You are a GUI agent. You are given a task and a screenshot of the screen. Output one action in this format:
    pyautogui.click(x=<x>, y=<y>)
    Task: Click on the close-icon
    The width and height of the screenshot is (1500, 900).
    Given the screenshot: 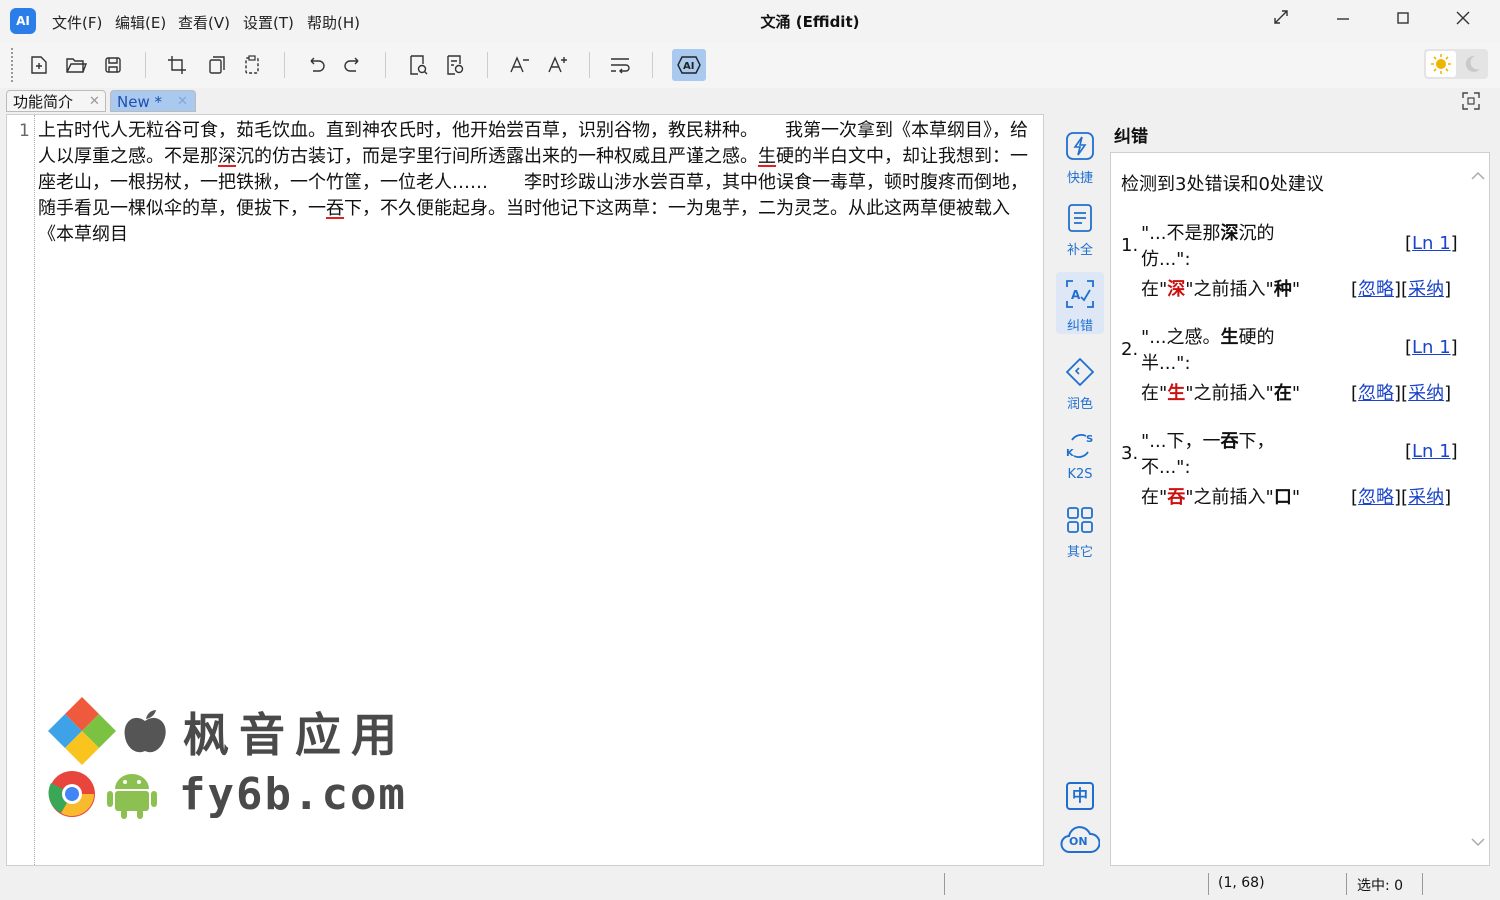 What is the action you would take?
    pyautogui.click(x=1463, y=21)
    